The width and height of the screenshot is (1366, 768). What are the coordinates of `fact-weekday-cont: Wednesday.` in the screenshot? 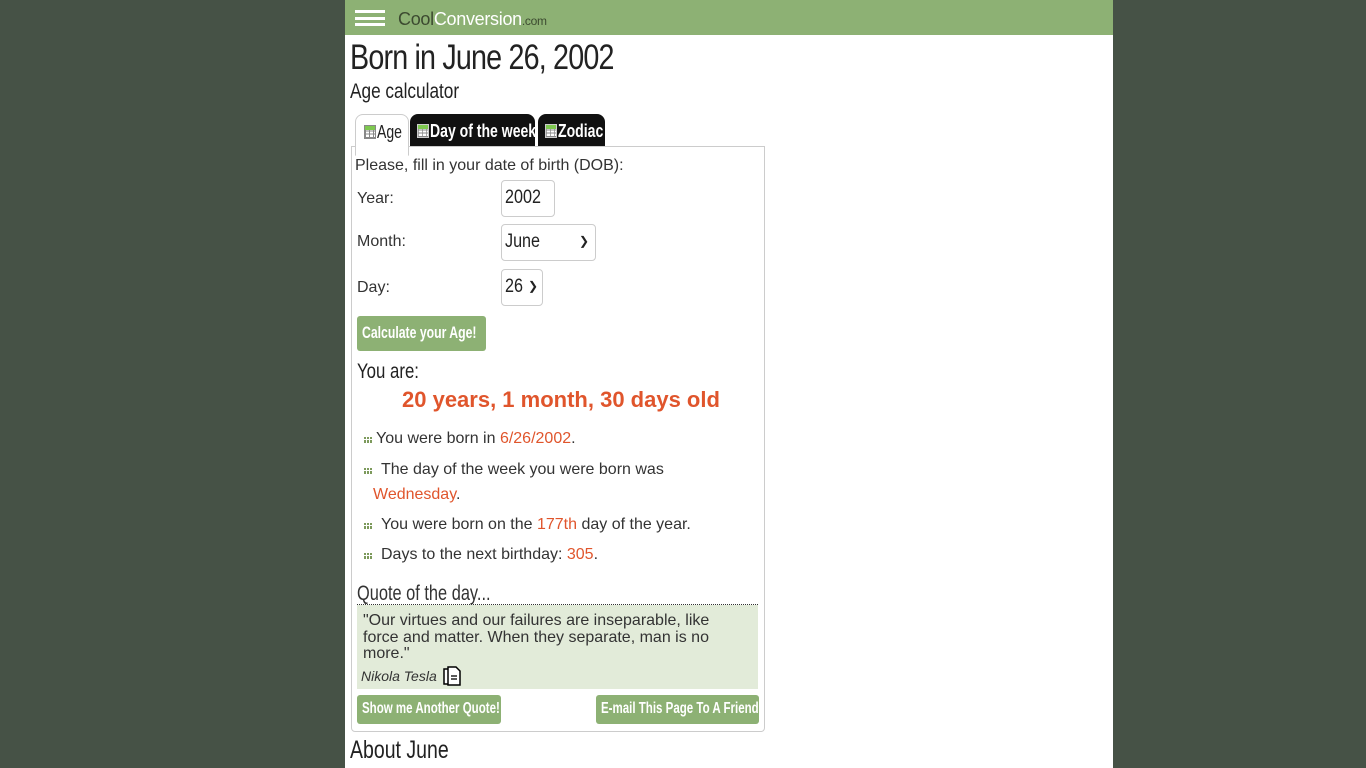 It's located at (416, 495).